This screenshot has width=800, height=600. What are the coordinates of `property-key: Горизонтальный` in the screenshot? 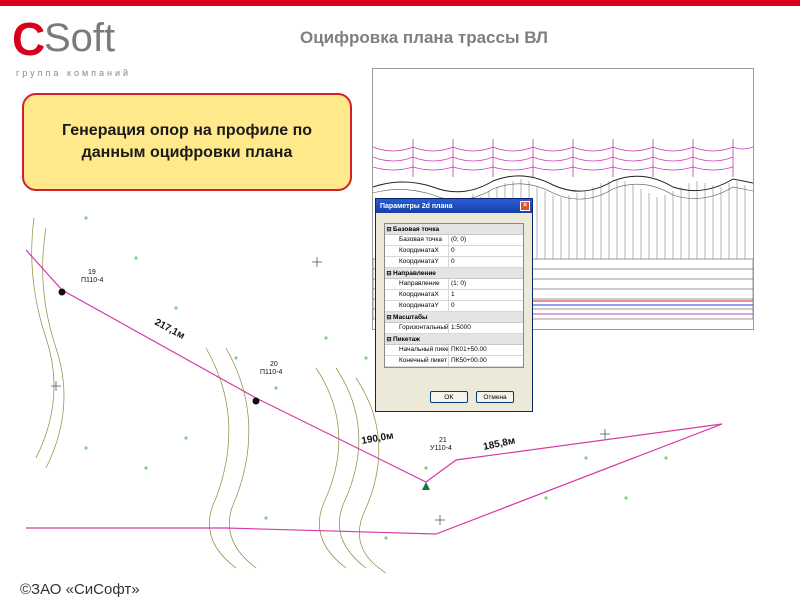 It's located at (417, 328).